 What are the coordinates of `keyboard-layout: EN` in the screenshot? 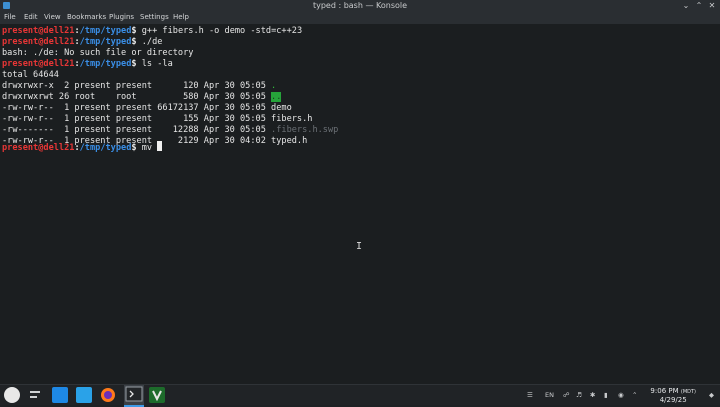 It's located at (549, 395).